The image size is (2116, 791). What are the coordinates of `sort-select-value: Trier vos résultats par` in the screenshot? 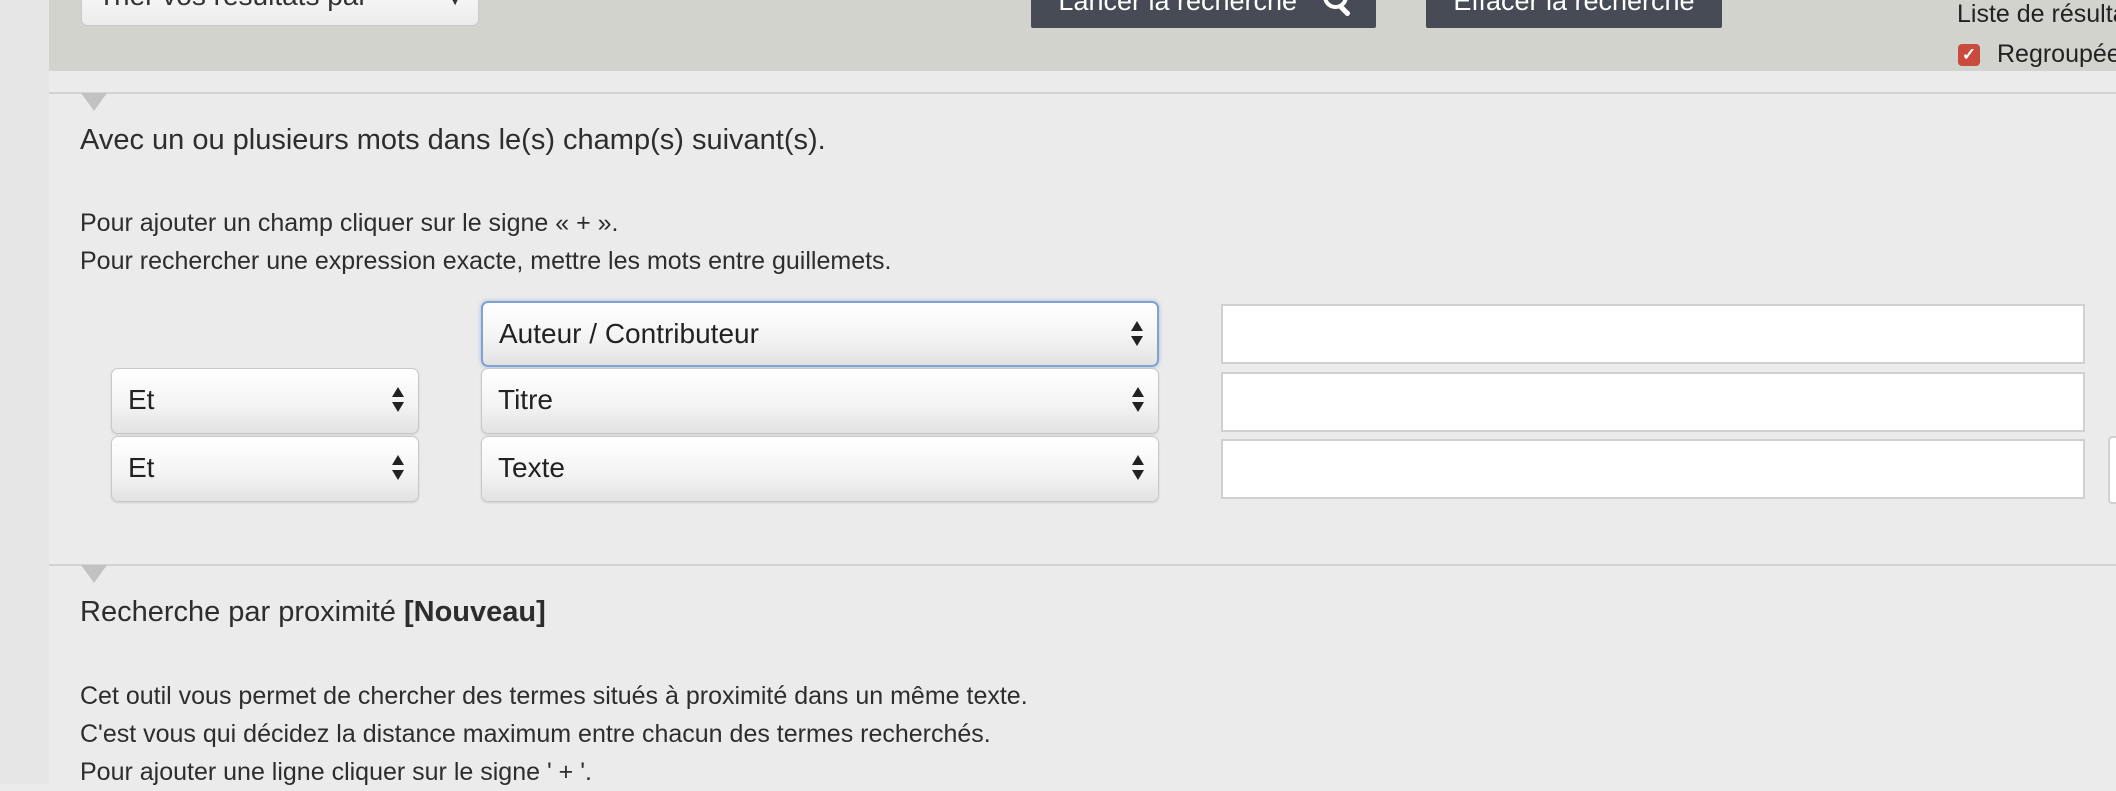 It's located at (233, 5).